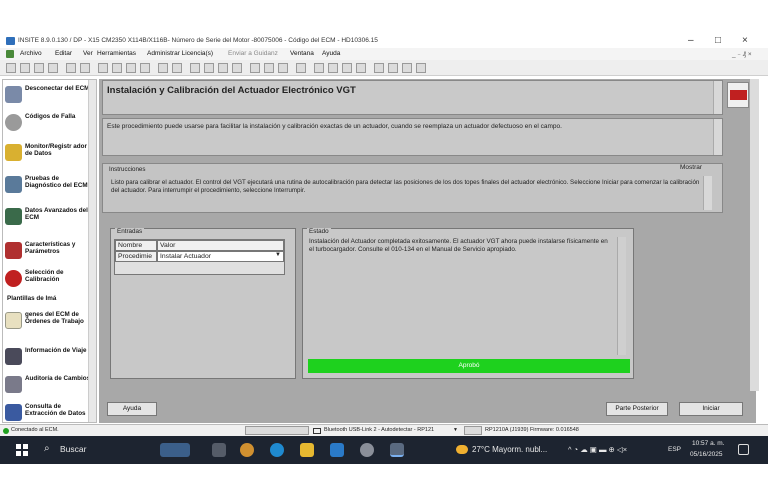 The height and width of the screenshot is (497, 768). What do you see at coordinates (48, 385) in the screenshot?
I see `sidebar-item-audit: Auditoría de Cambios` at bounding box center [48, 385].